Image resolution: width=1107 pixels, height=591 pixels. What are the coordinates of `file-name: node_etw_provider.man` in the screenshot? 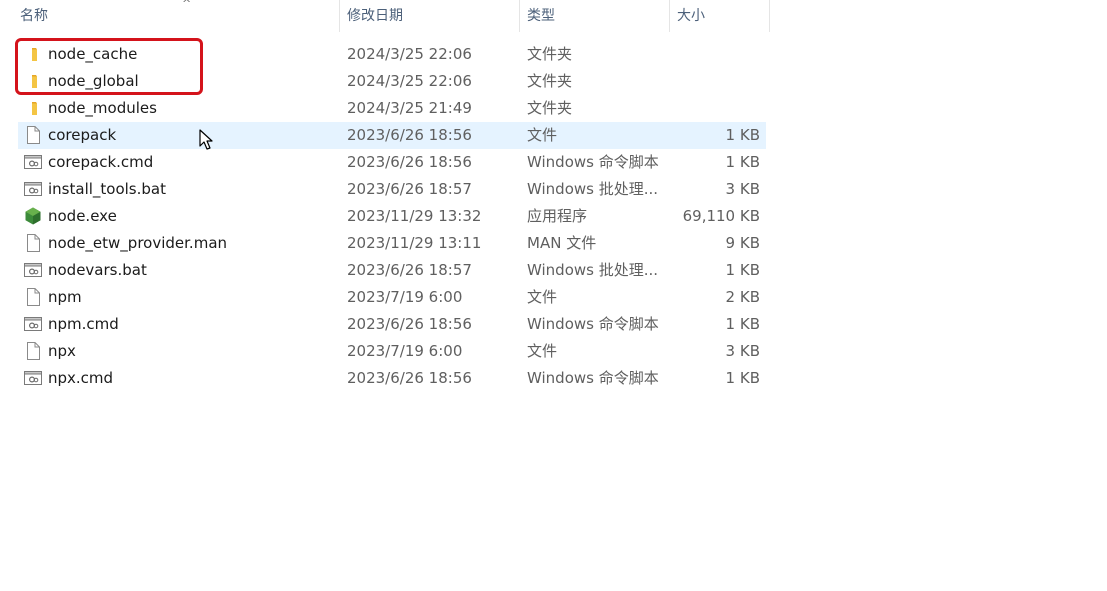 It's located at (138, 243).